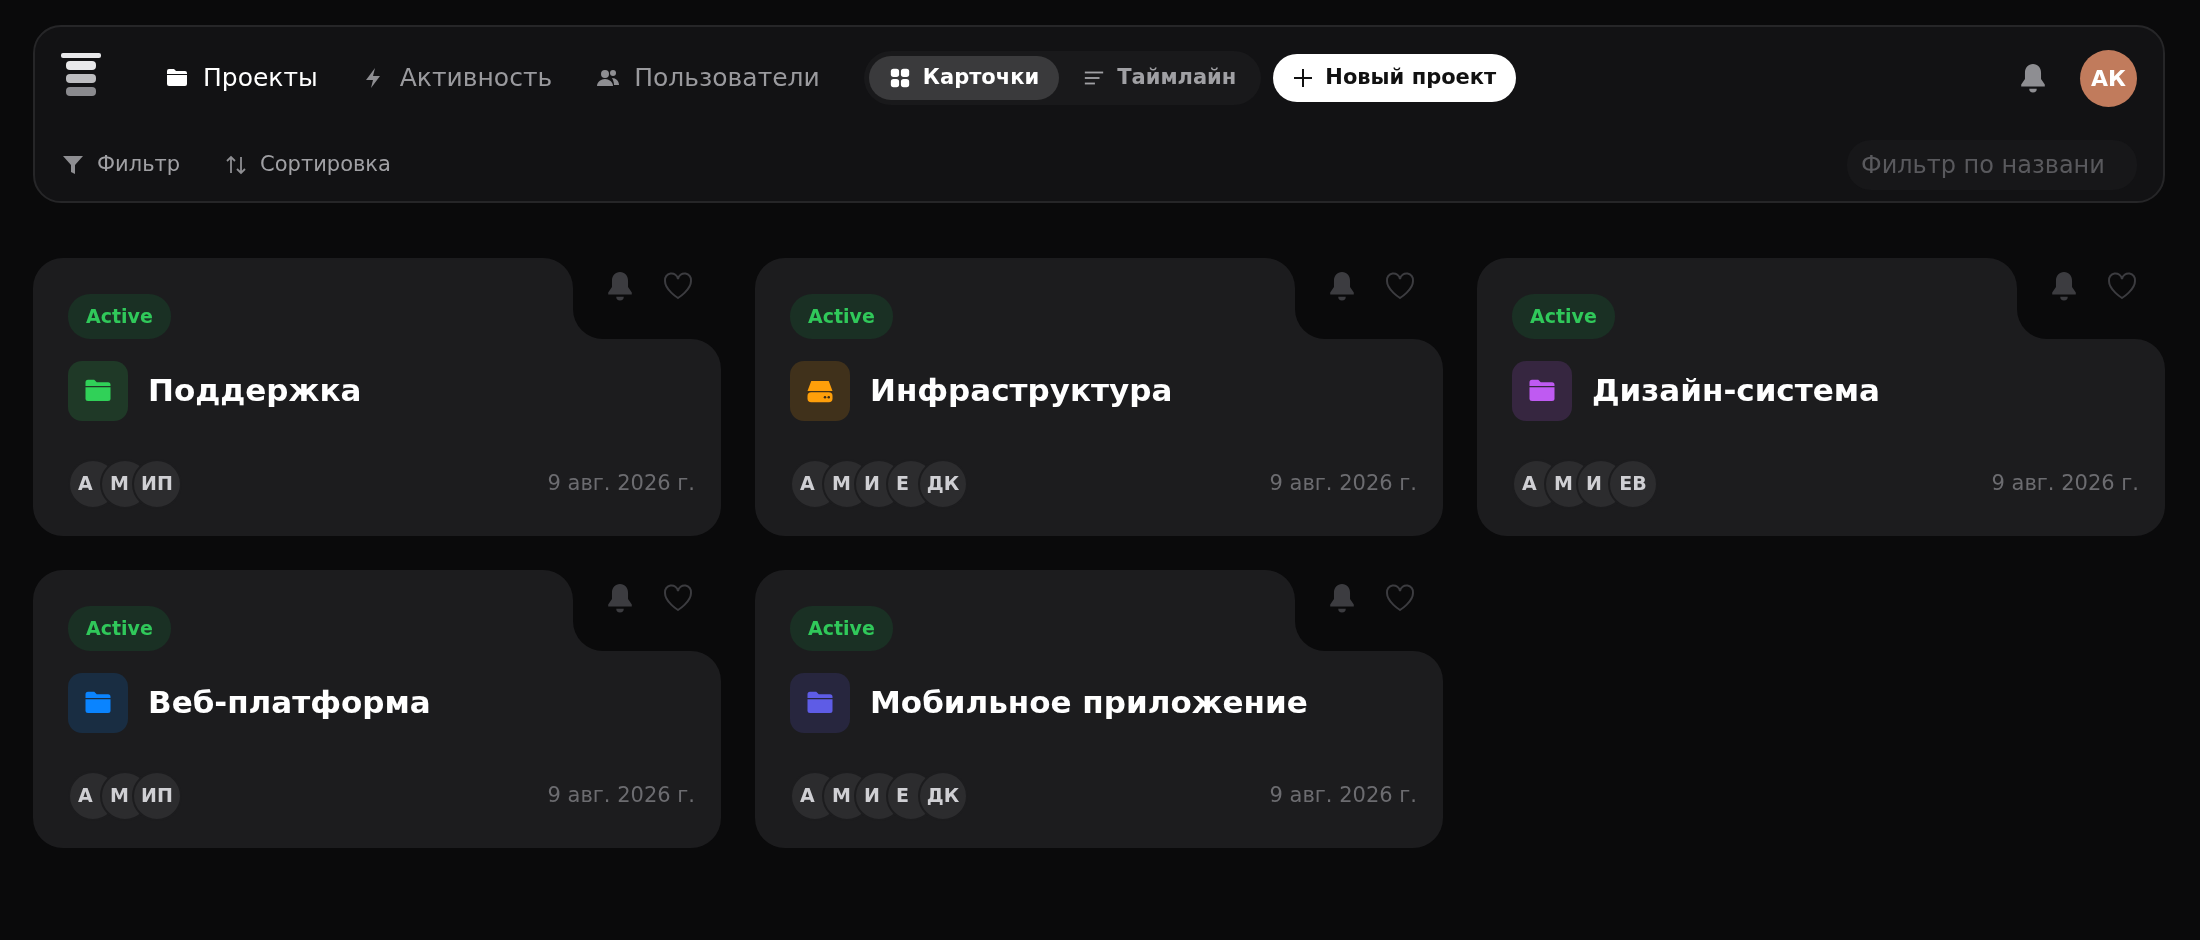 The width and height of the screenshot is (2200, 940). What do you see at coordinates (289, 703) in the screenshot?
I see `project-title: Веб-платформа` at bounding box center [289, 703].